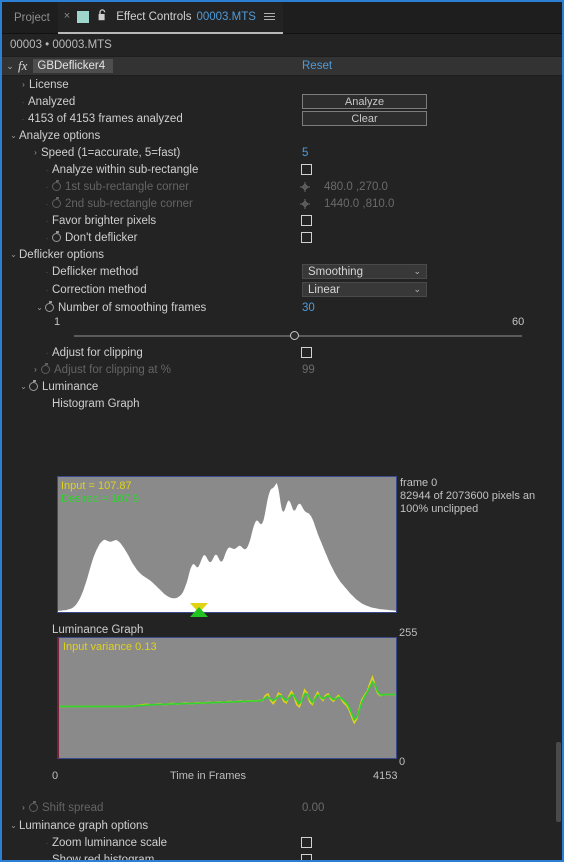 This screenshot has height=862, width=564. I want to click on row-first-subrect-corner: · 1st sub-rectangle corner 480.0 ,270.0, so click(282, 186).